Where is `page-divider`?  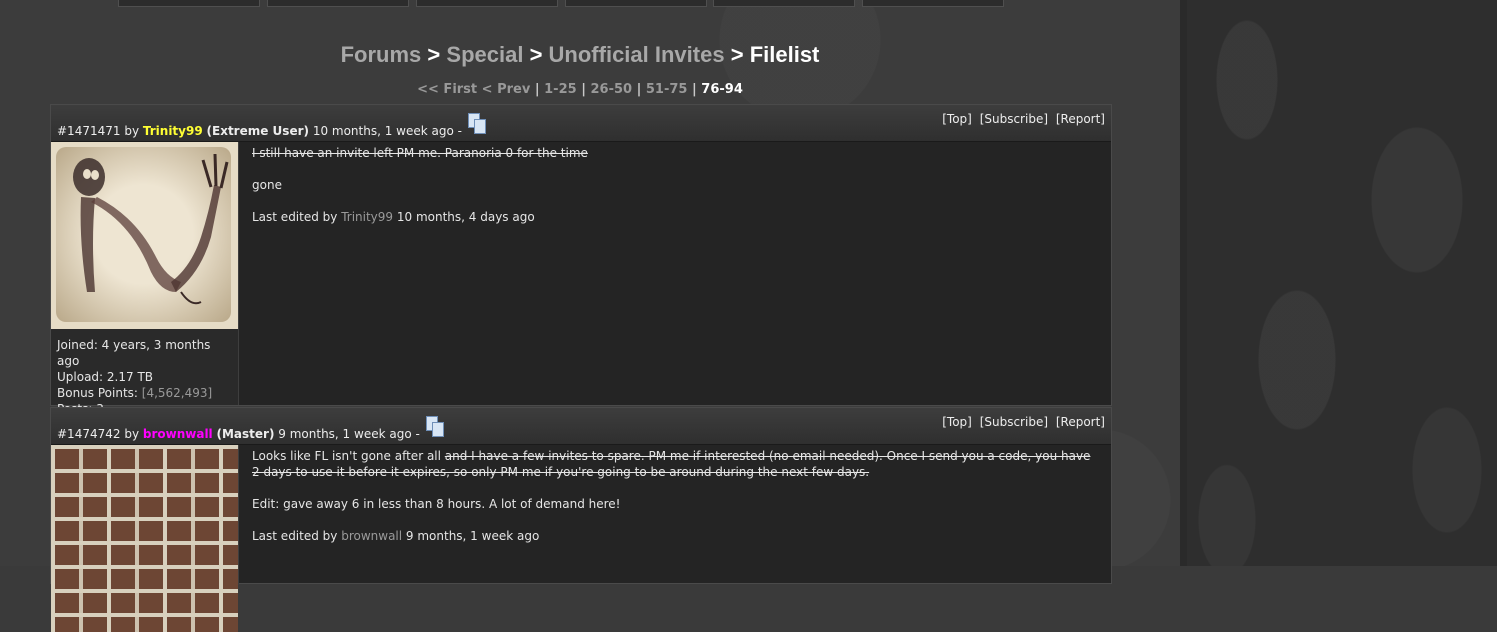
page-divider is located at coordinates (1183, 283).